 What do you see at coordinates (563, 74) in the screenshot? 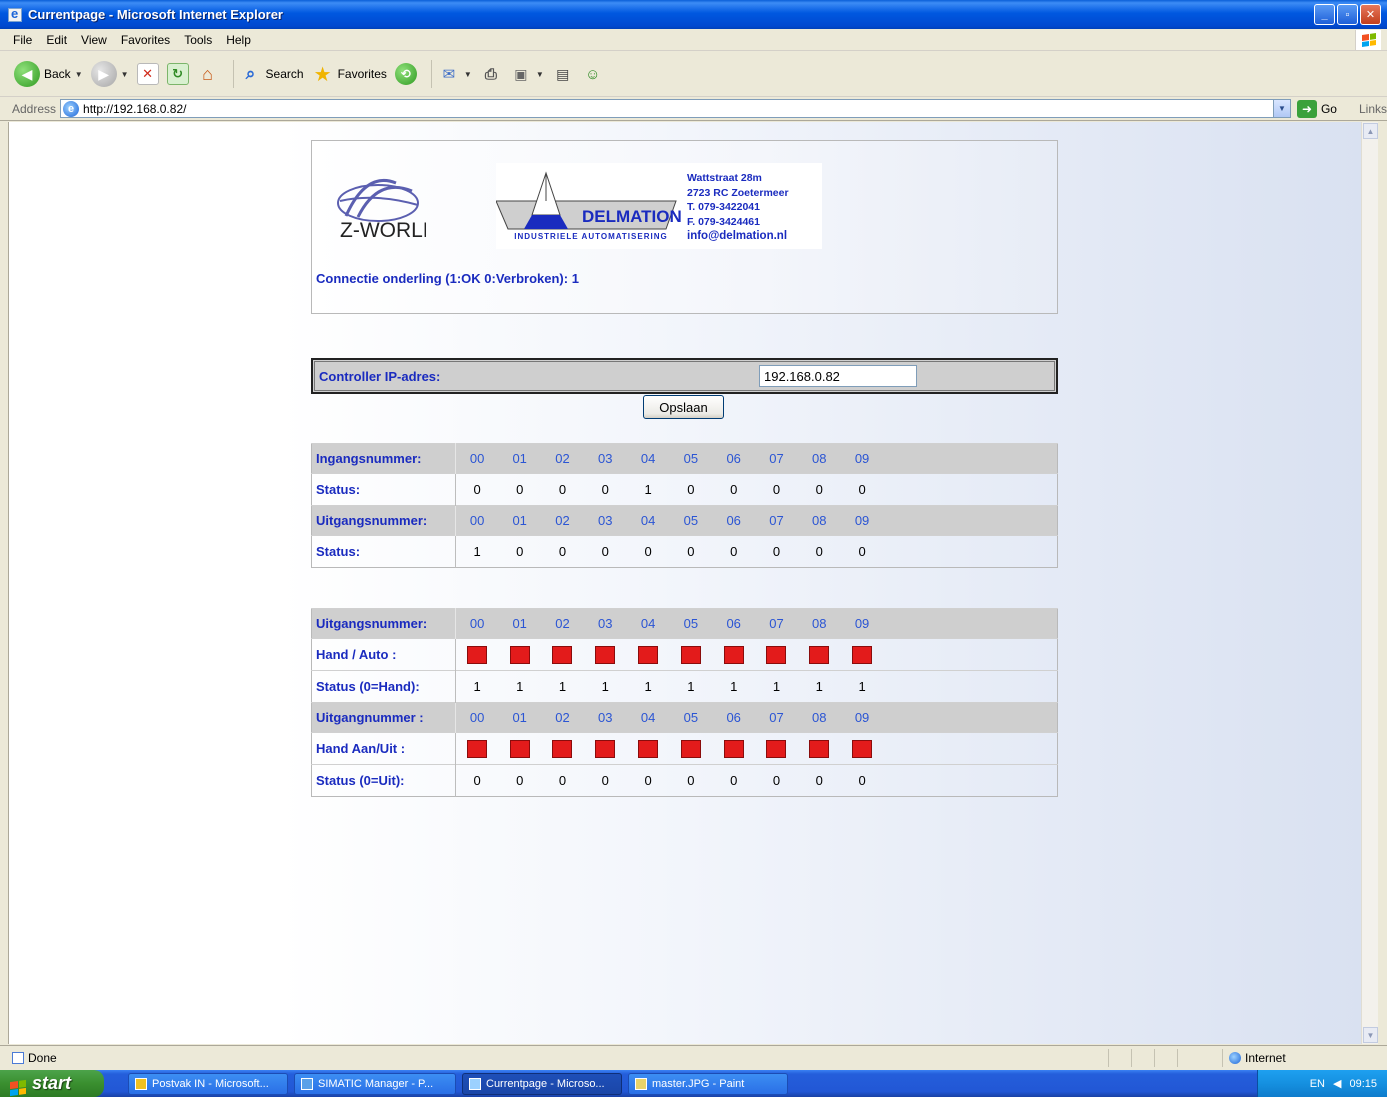
I see `research-button: ▤` at bounding box center [563, 74].